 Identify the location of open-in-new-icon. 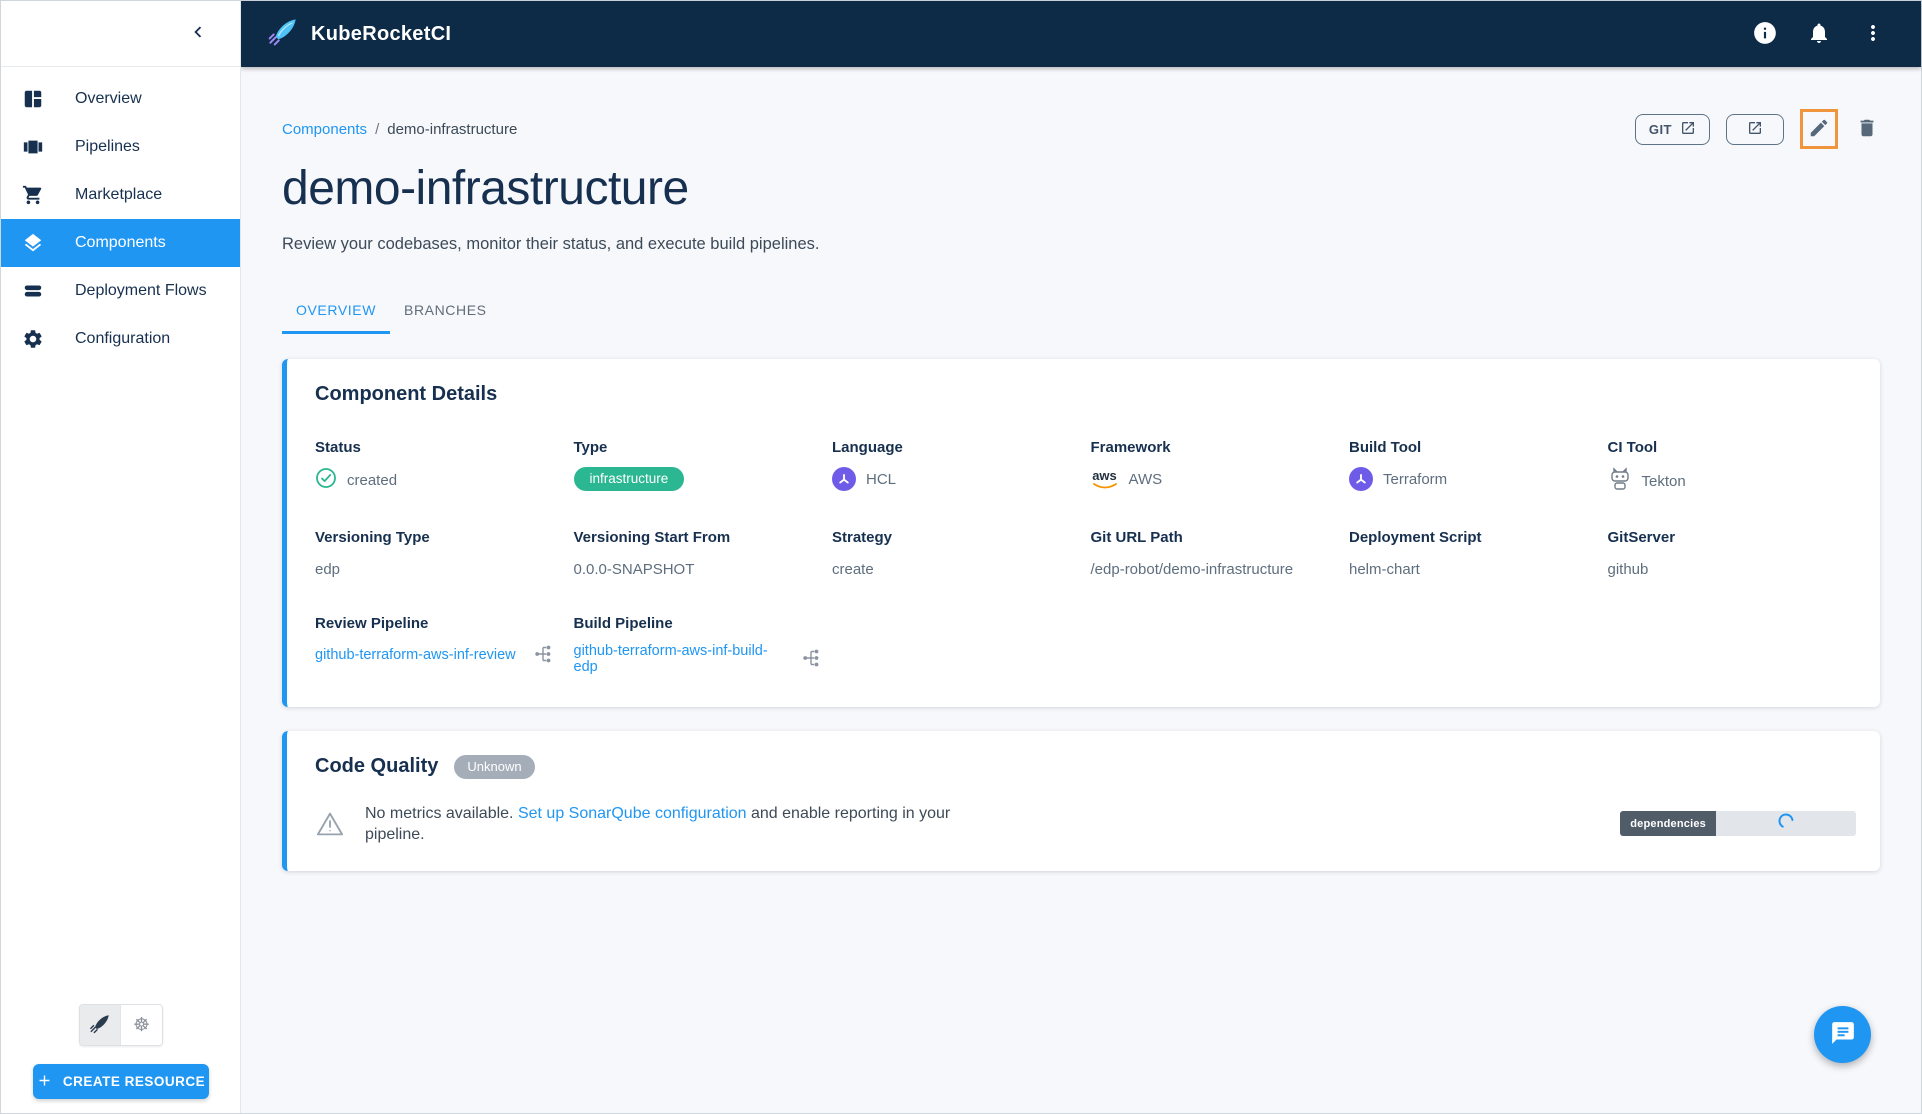
(1755, 129).